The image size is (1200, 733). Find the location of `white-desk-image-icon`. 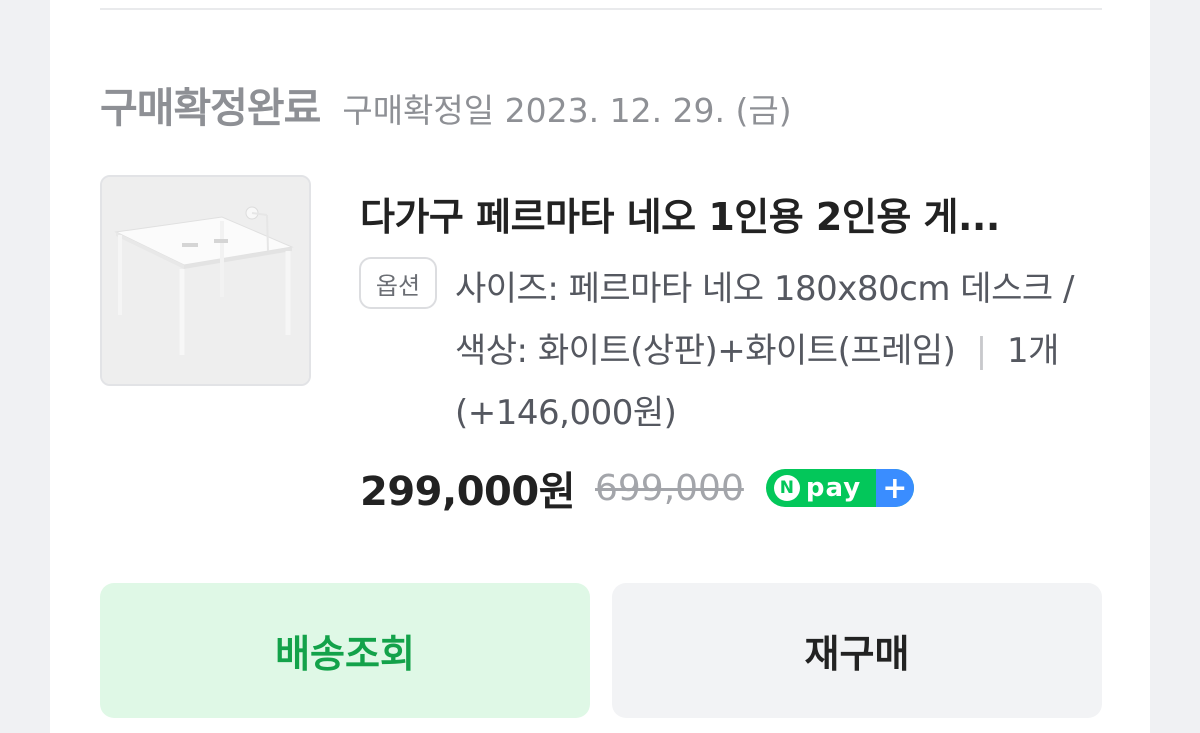

white-desk-image-icon is located at coordinates (205, 280).